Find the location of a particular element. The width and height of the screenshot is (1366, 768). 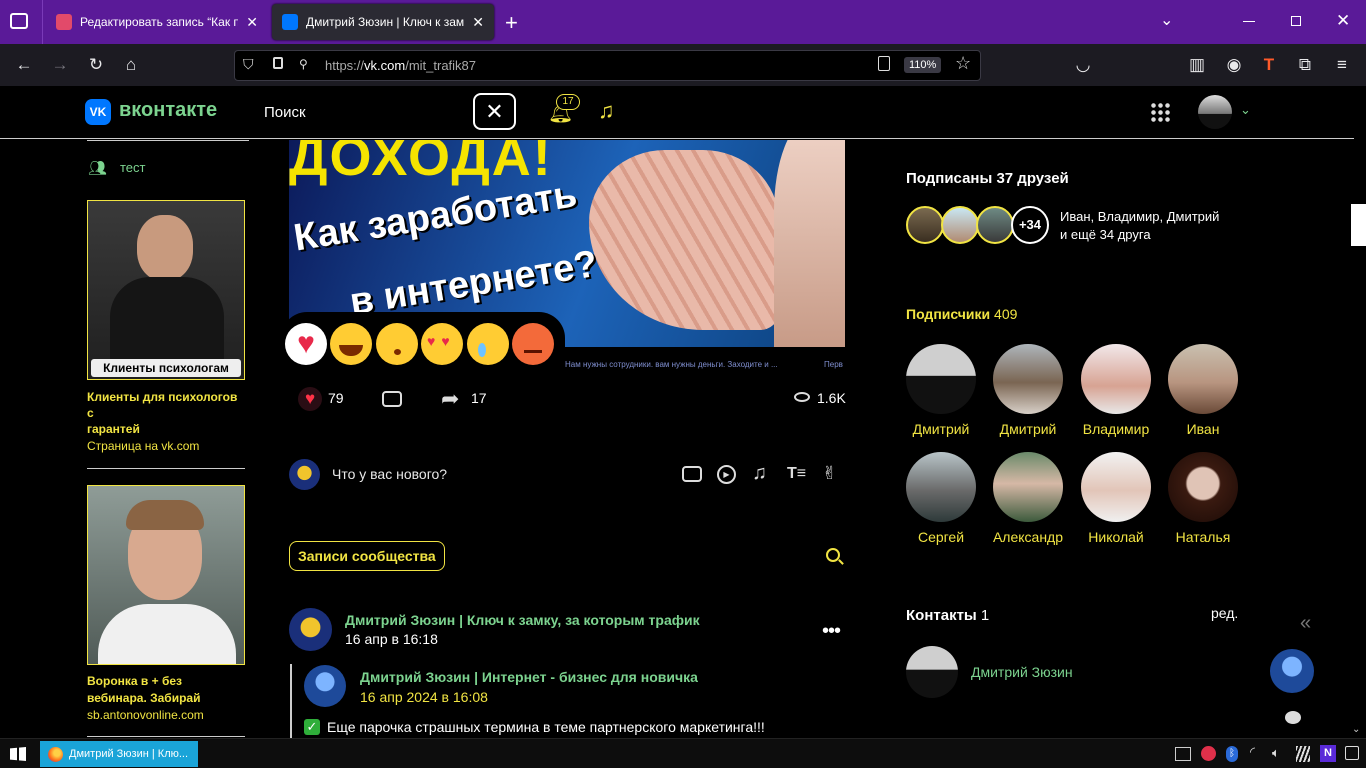

apps-grid-icon is located at coordinates (1160, 112).